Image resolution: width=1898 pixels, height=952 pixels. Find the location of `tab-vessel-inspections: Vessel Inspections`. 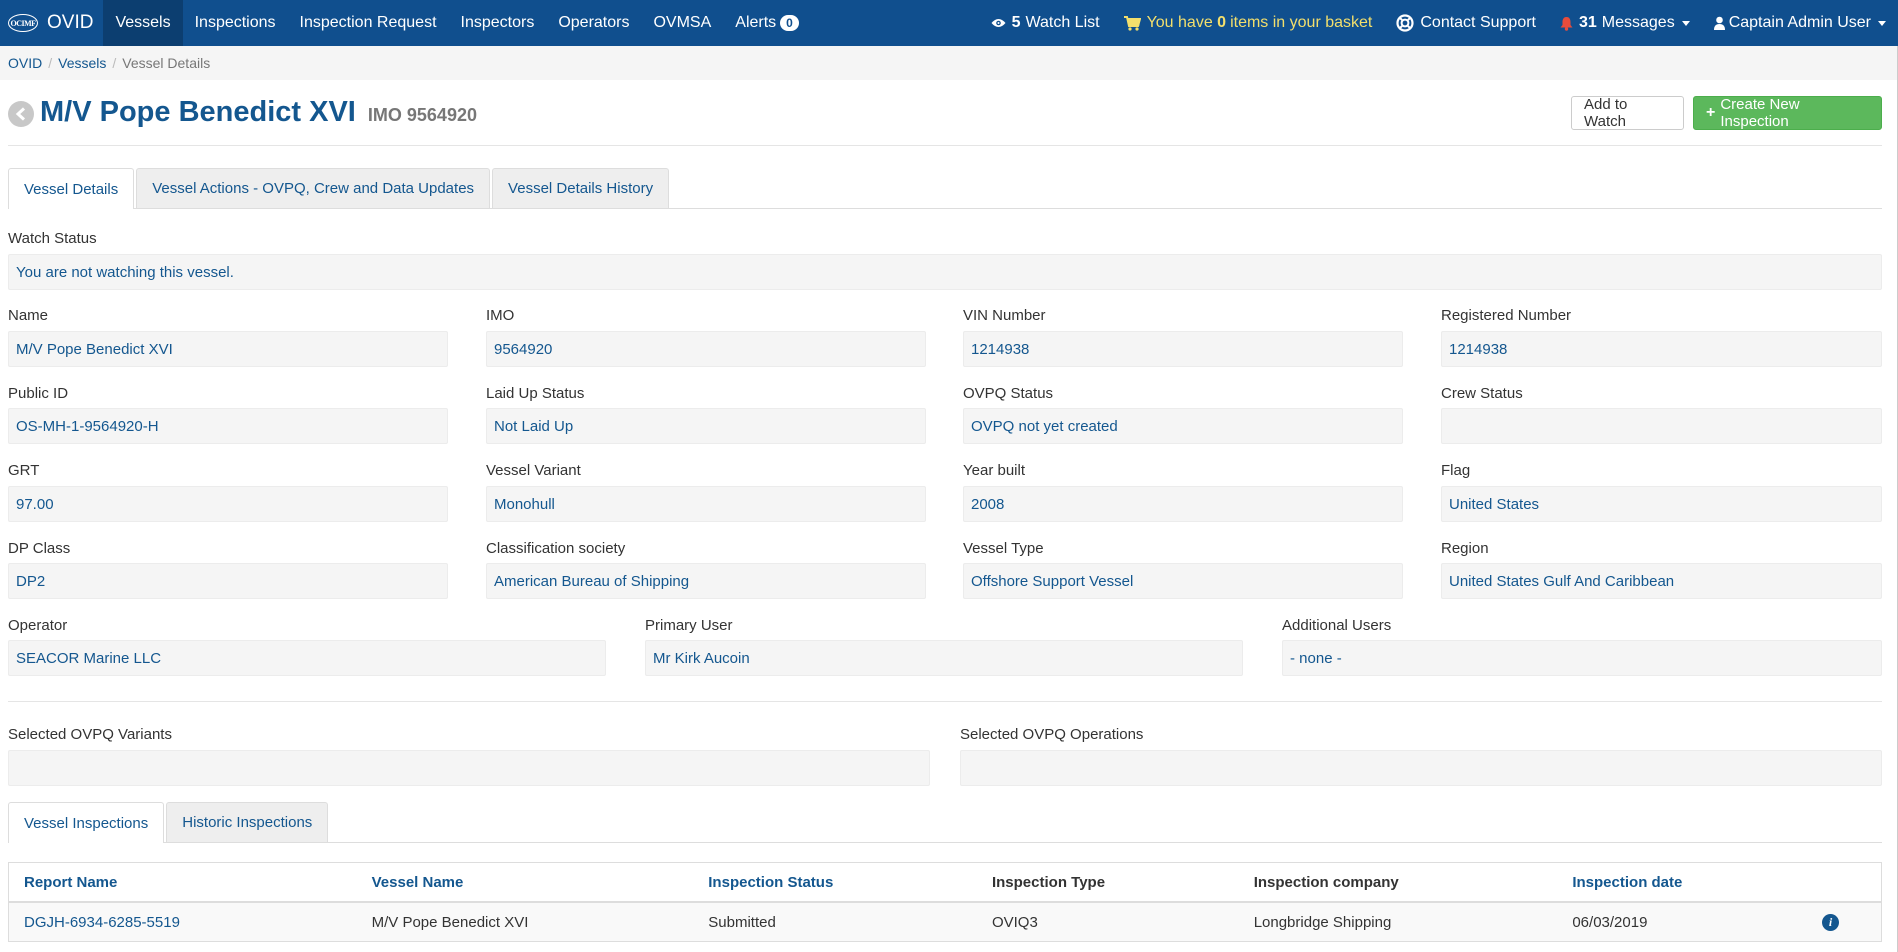

tab-vessel-inspections: Vessel Inspections is located at coordinates (86, 822).